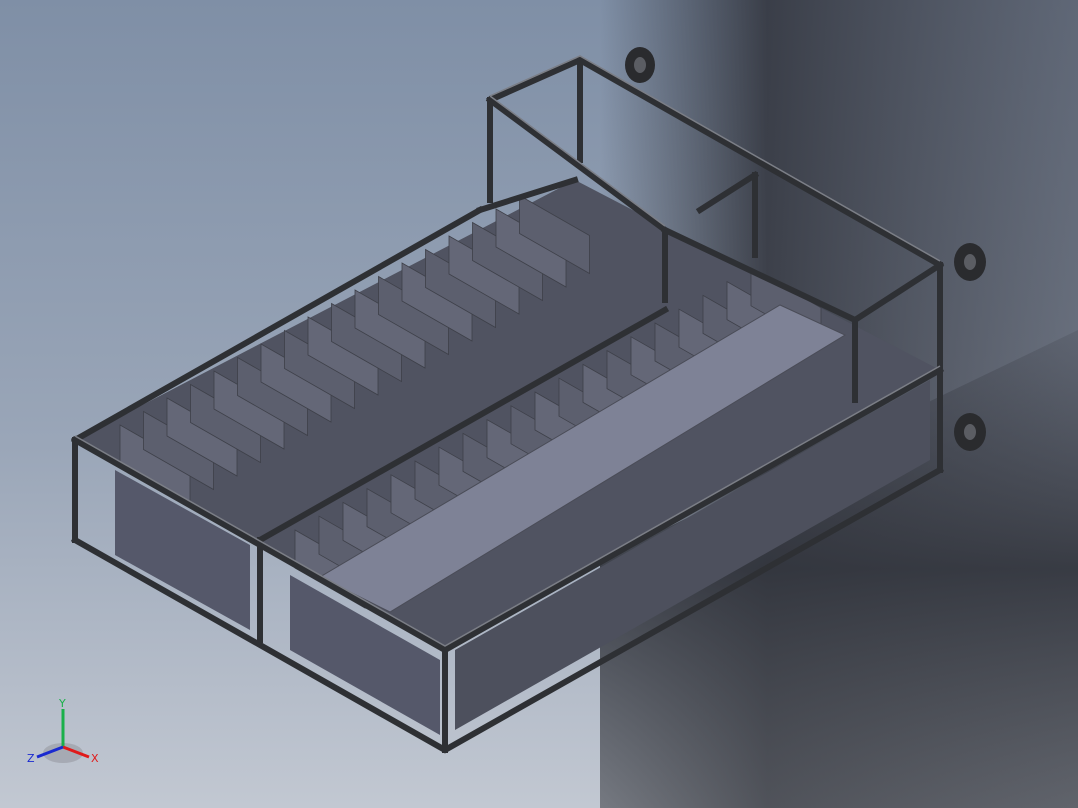 This screenshot has height=808, width=1078. Describe the element at coordinates (640, 65) in the screenshot. I see `caster-wheel-top` at that location.